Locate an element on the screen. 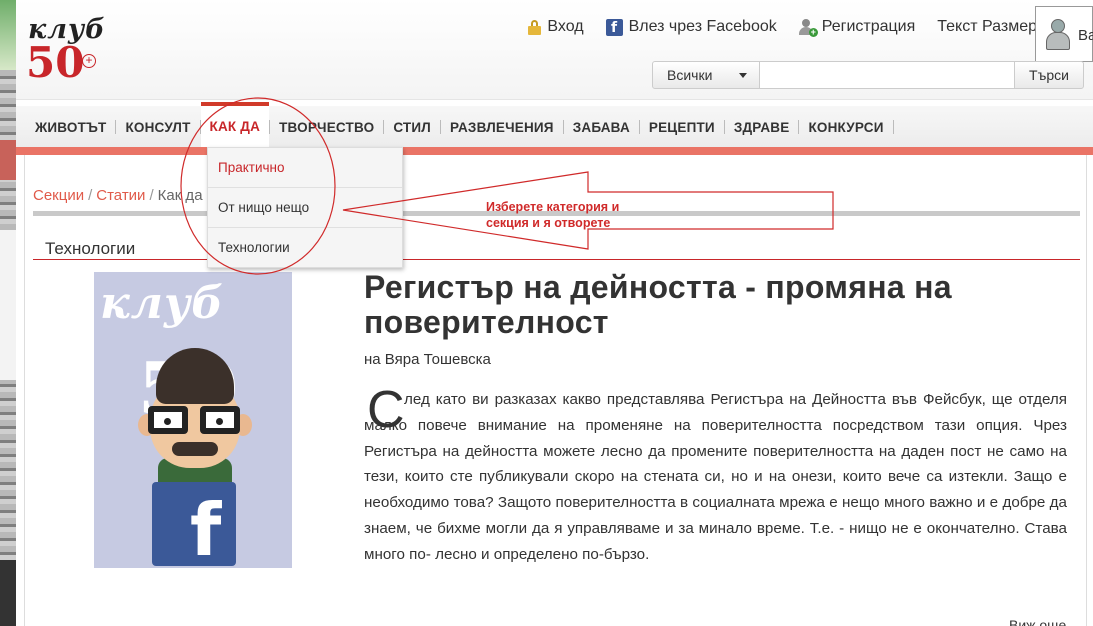 Image resolution: width=1093 pixels, height=626 pixels. avatar-text: Ва is located at coordinates (1085, 35).